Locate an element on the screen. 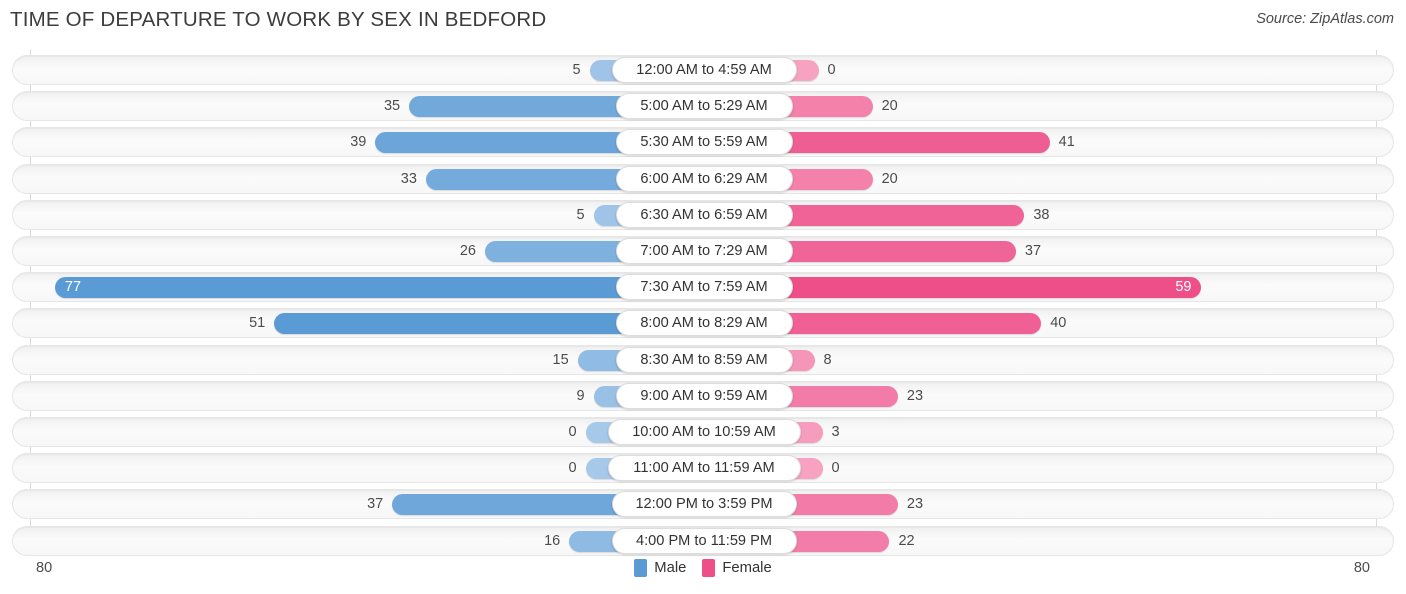 This screenshot has height=594, width=1406. value-label-male: 16 is located at coordinates (552, 540).